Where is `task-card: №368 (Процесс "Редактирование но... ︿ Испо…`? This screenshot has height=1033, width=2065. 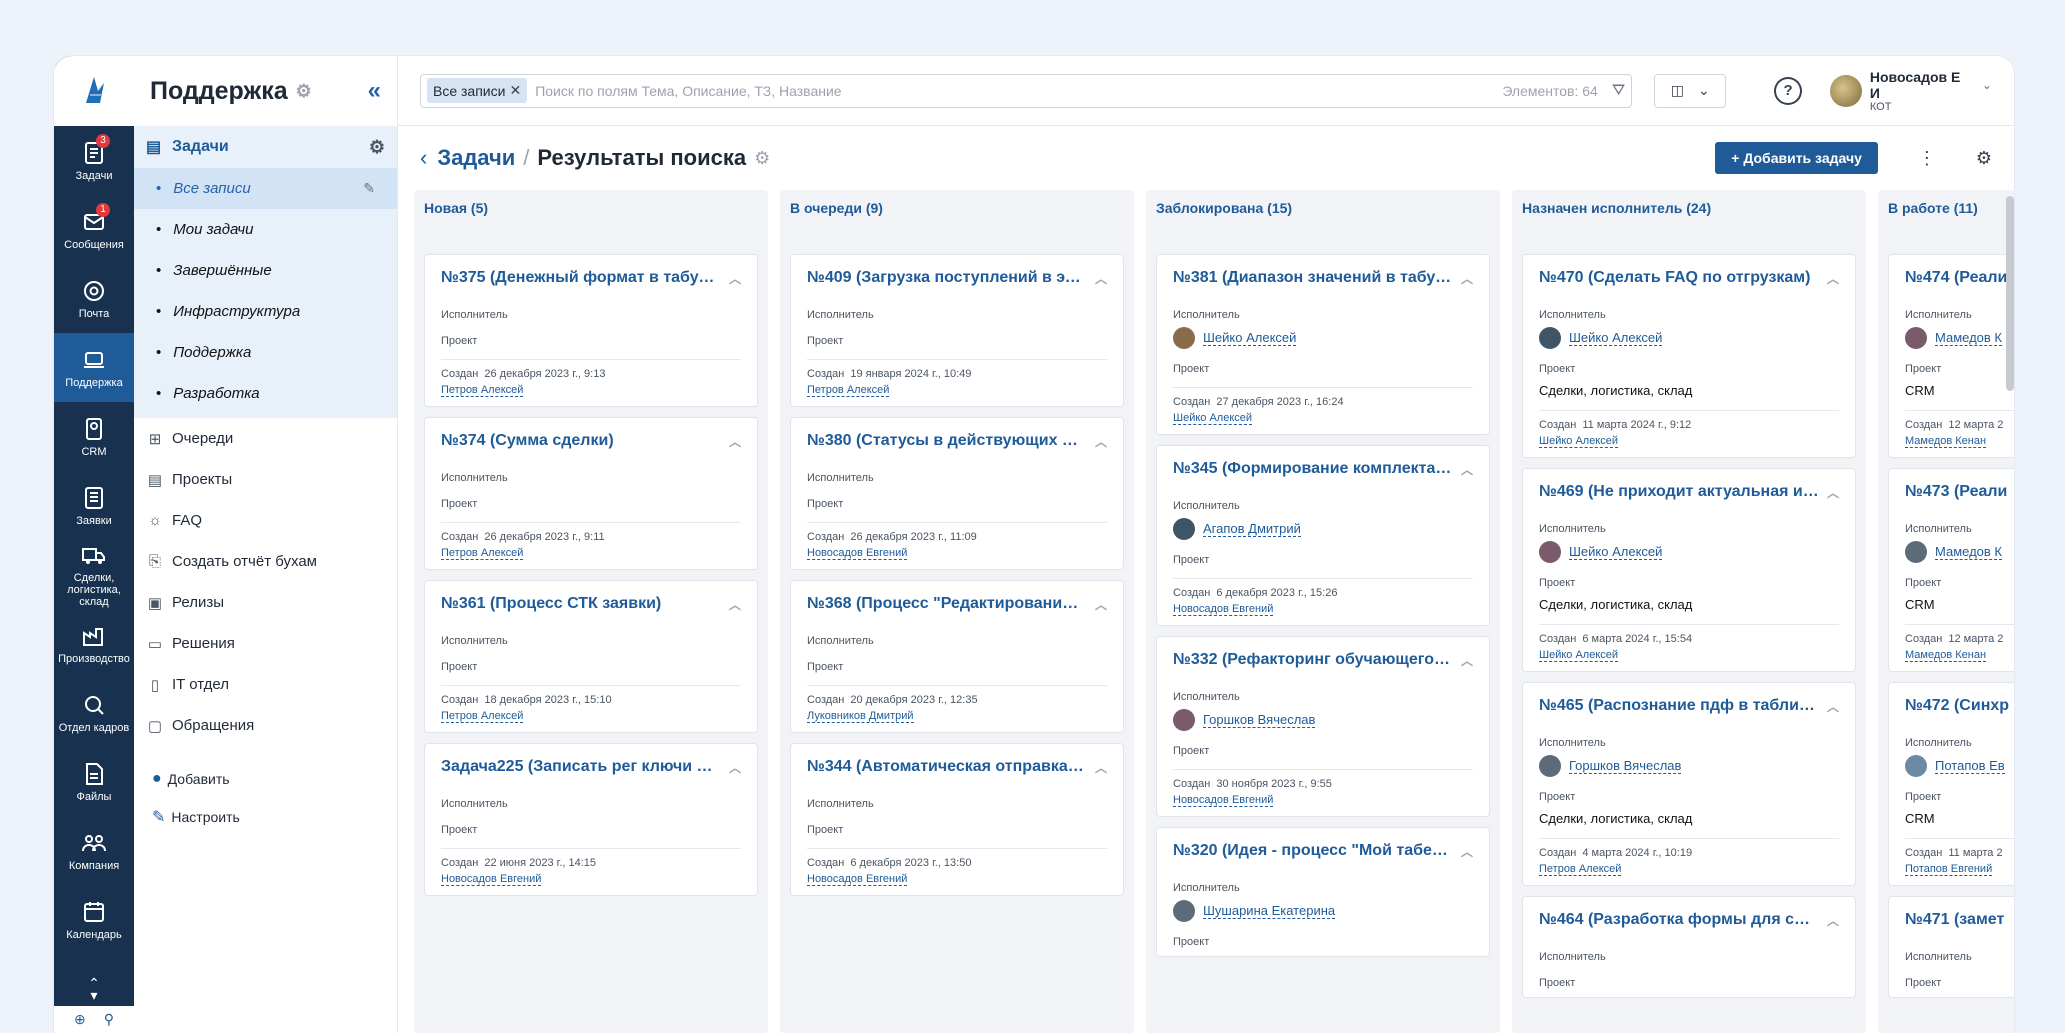
task-card: №368 (Процесс "Редактирование но... ︿ Испо… is located at coordinates (957, 656).